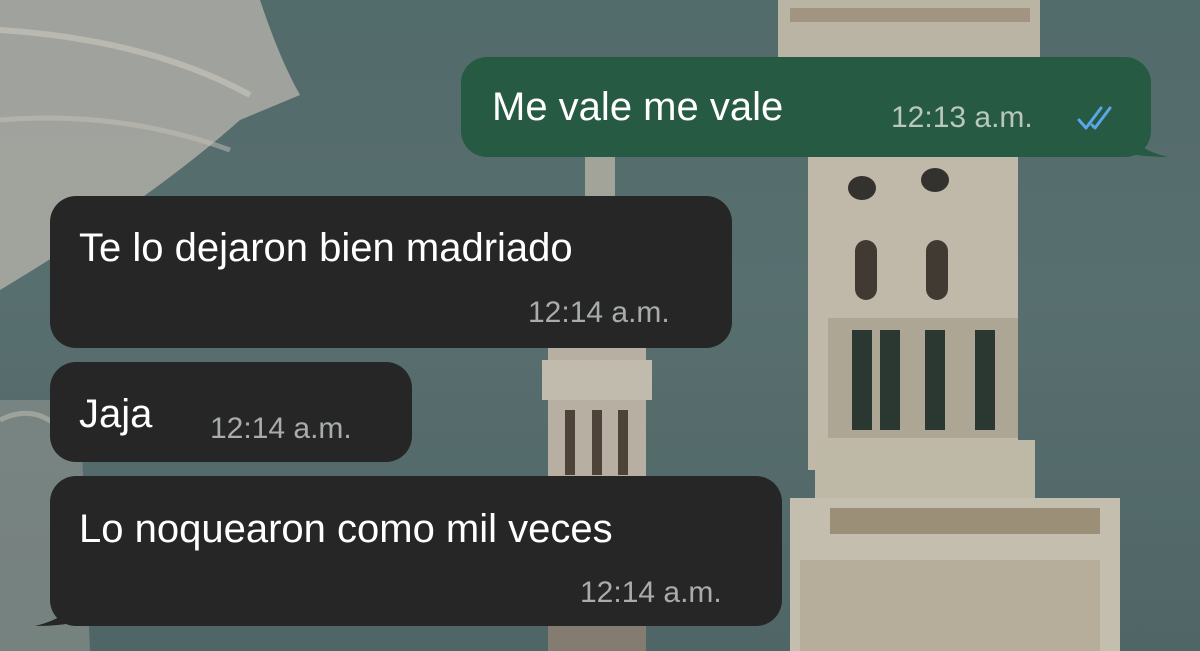  Describe the element at coordinates (814, 107) in the screenshot. I see `outgoing-message: Me vale me vale 12:13 a.m.` at that location.